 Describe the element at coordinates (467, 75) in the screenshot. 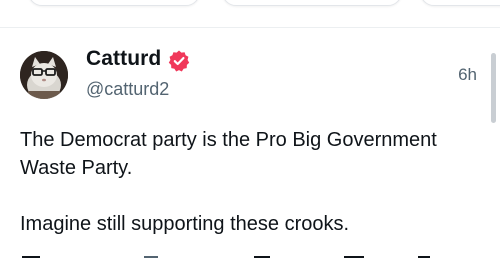

I see `post-timestamp: 6h` at that location.